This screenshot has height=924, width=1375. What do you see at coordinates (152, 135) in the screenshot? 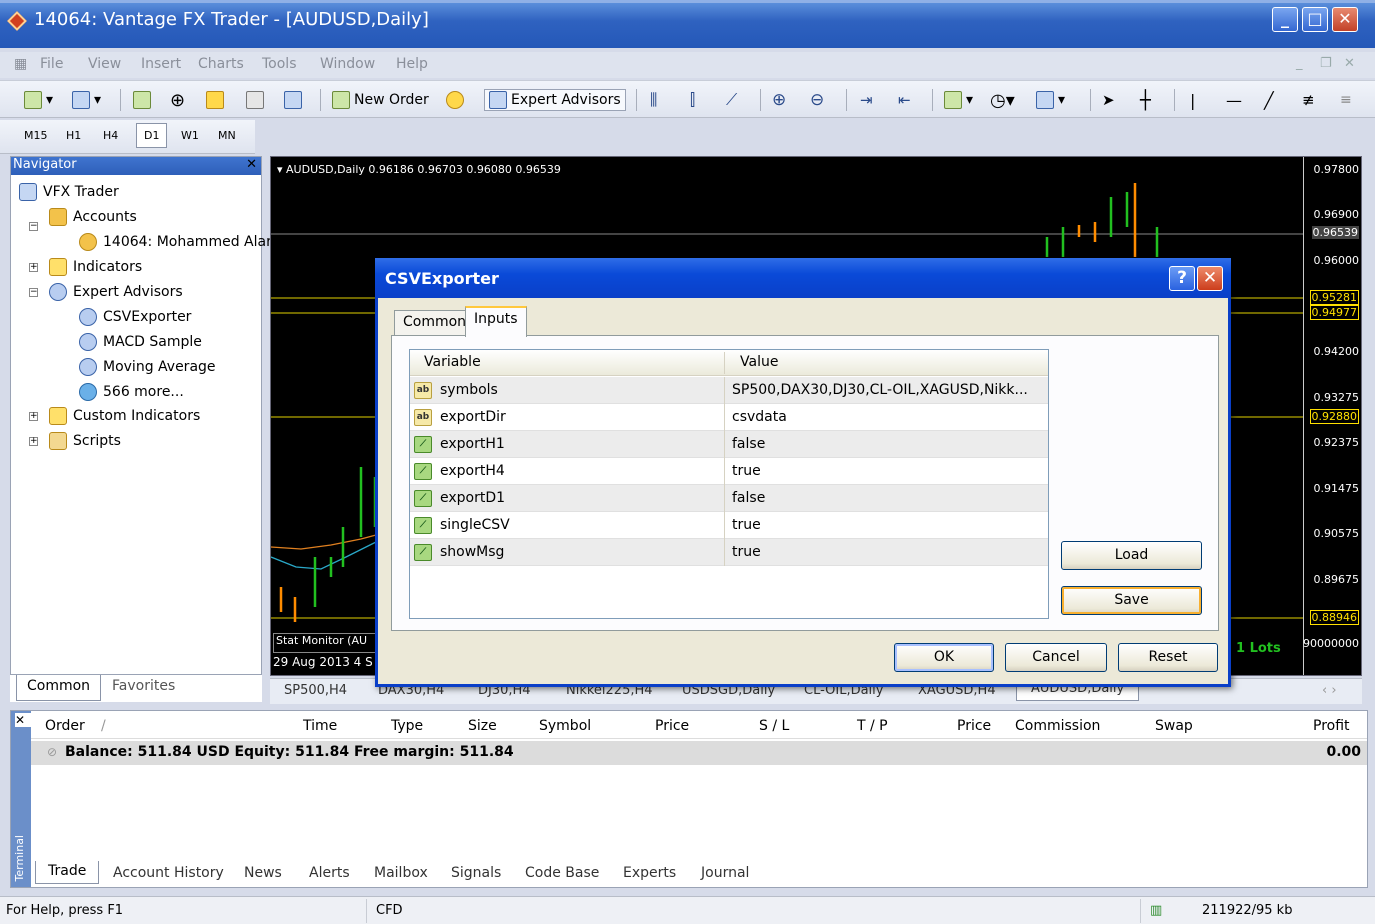
I see `period-d1: D1` at bounding box center [152, 135].